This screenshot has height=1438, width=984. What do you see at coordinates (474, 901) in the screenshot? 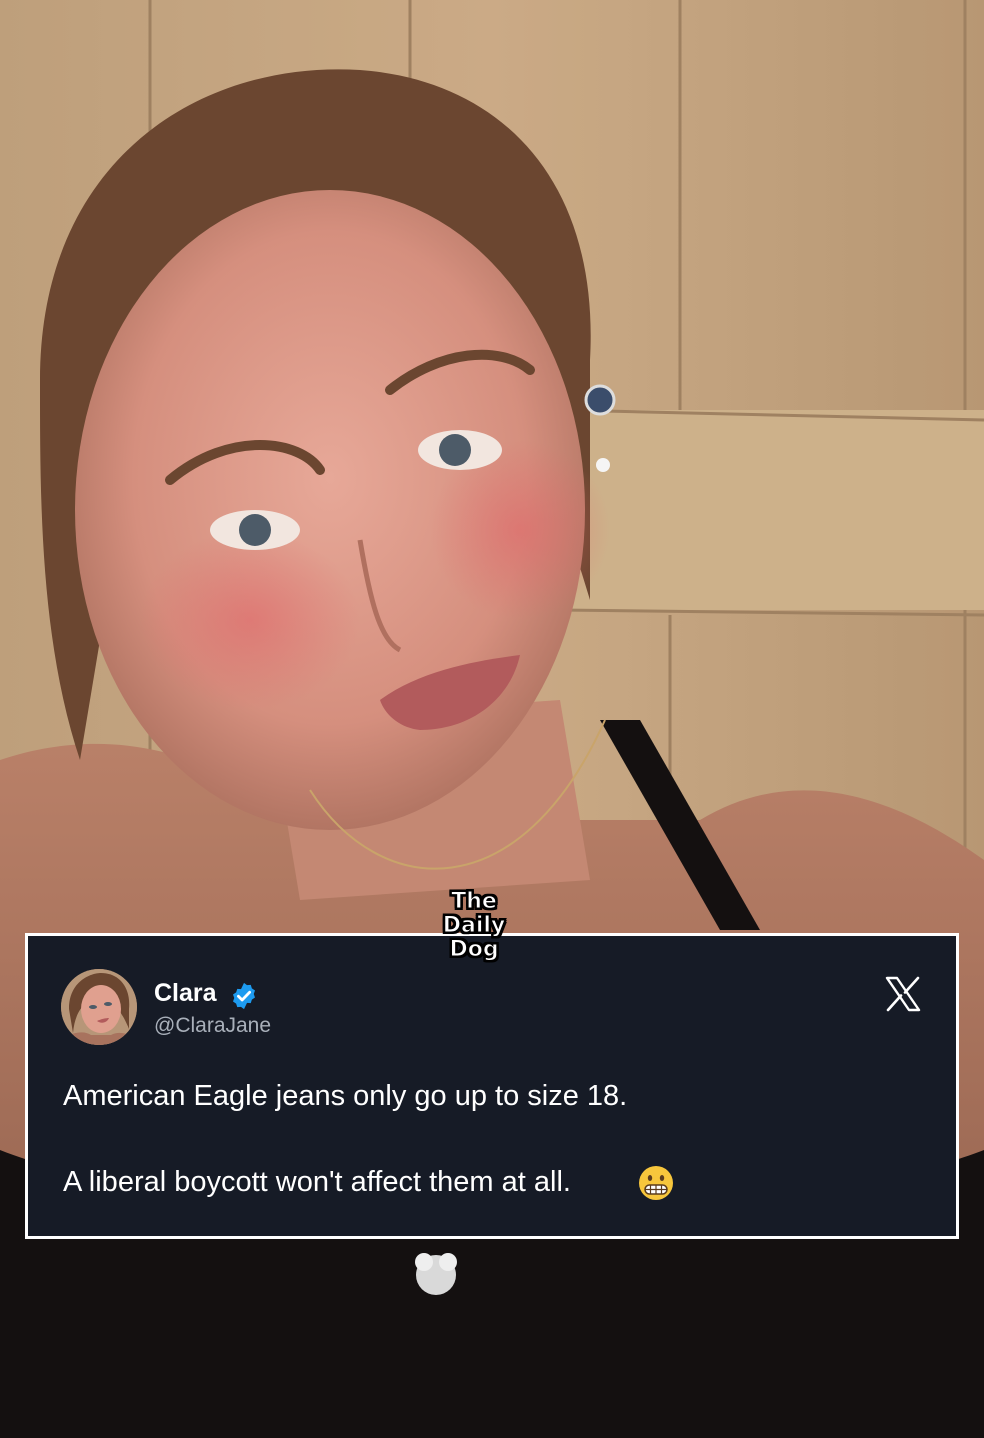
I see `logo-line-1: The` at bounding box center [474, 901].